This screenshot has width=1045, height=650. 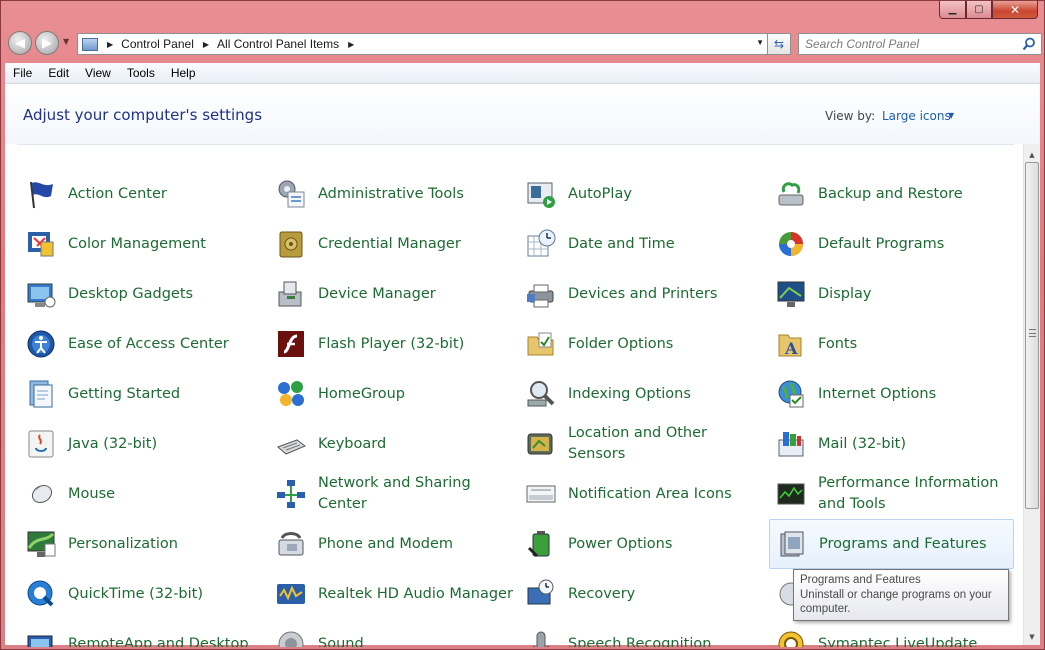 I want to click on cp-item-getting-started: Getting Started, so click(x=141, y=394).